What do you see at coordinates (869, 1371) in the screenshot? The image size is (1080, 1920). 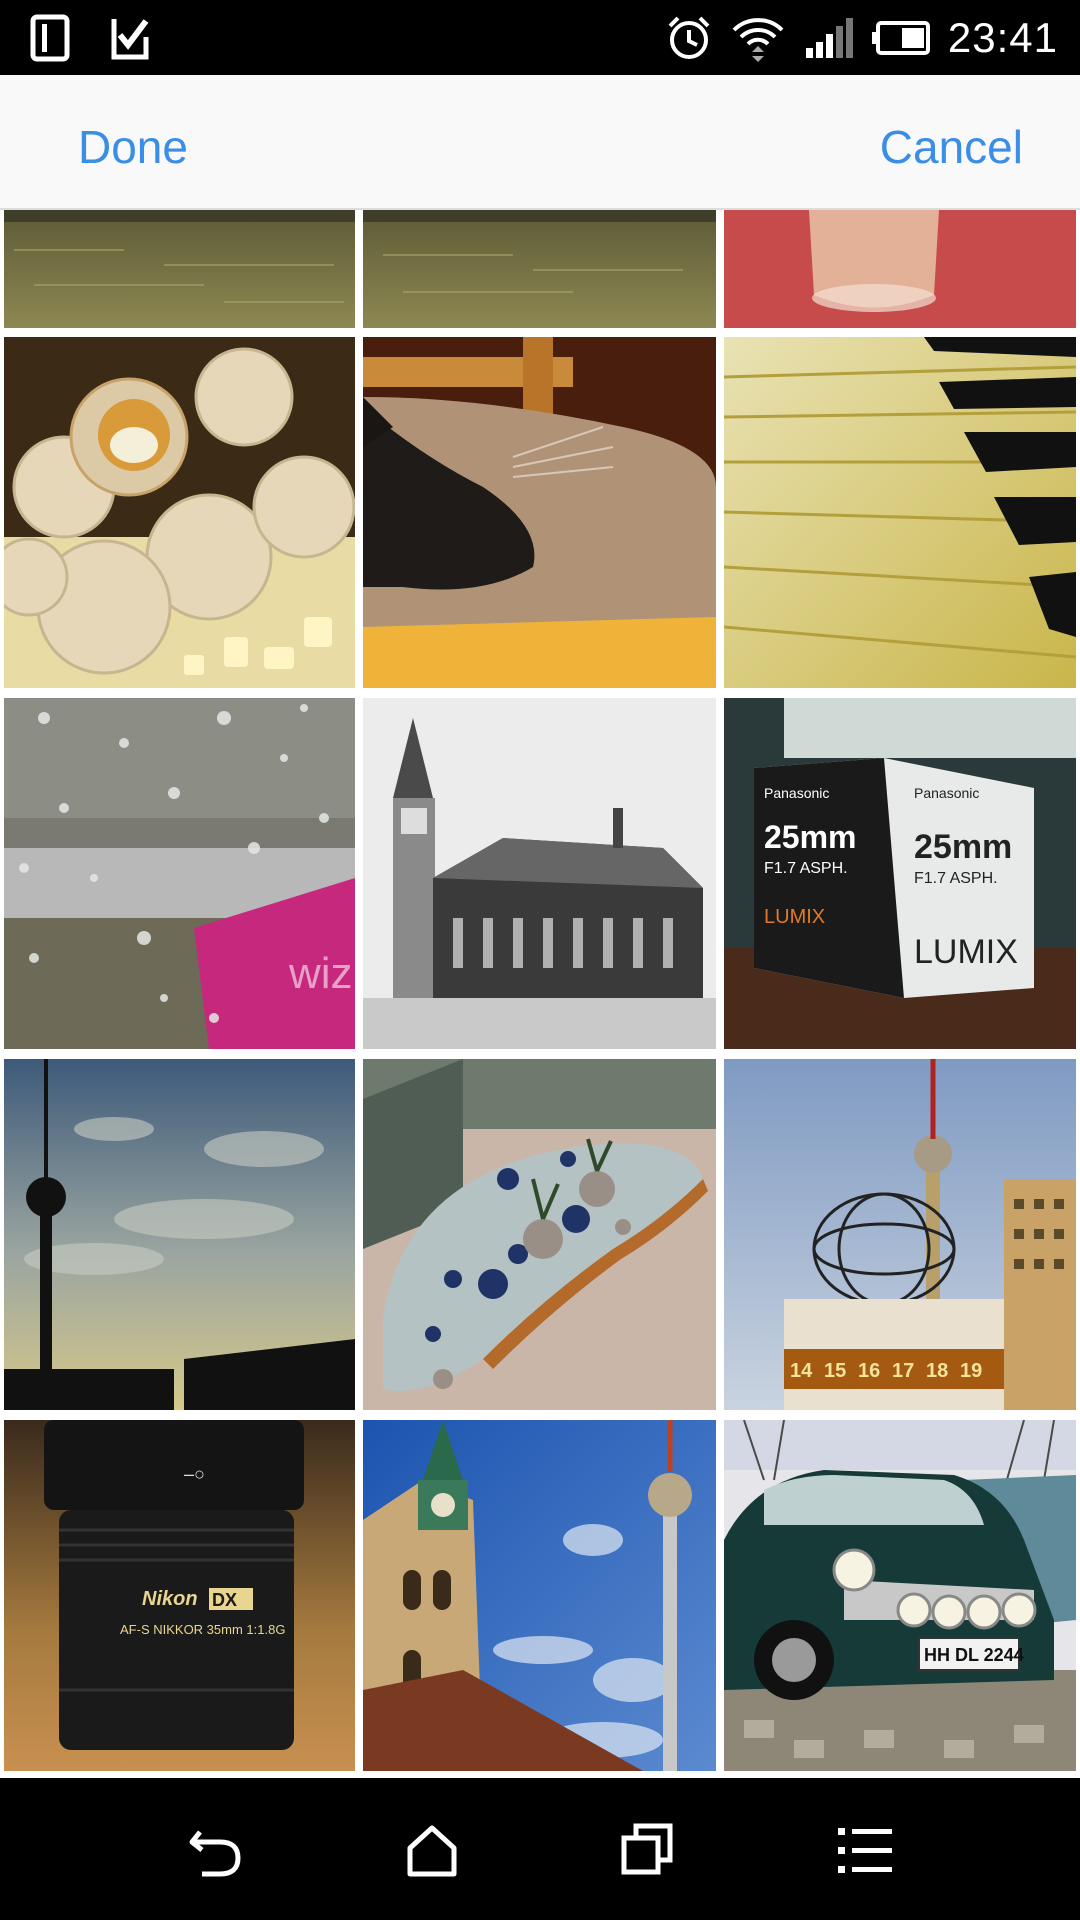 I see `photo-text: 16` at bounding box center [869, 1371].